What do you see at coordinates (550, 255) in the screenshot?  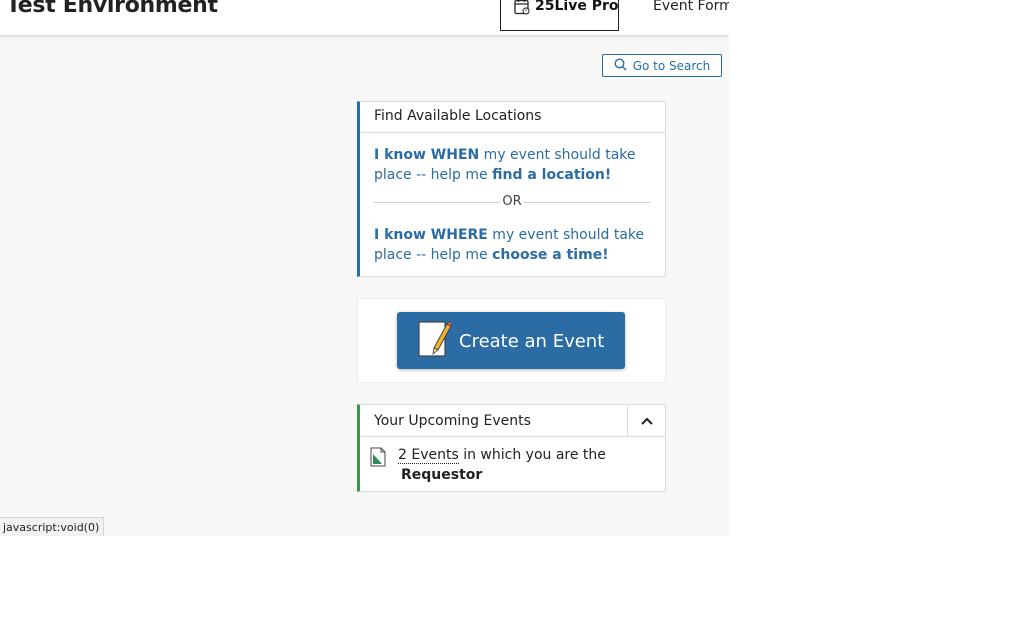 I see `where-action: choose a time!` at bounding box center [550, 255].